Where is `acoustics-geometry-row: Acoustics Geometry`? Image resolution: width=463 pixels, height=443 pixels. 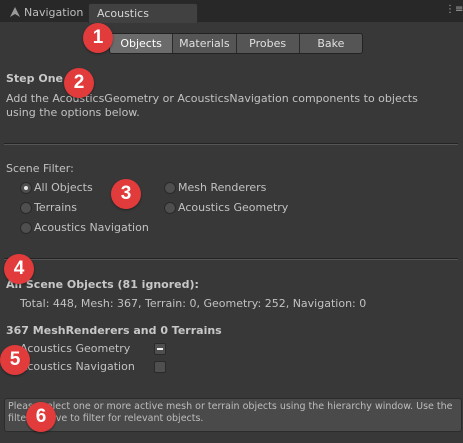
acoustics-geometry-row: Acoustics Geometry is located at coordinates (95, 349).